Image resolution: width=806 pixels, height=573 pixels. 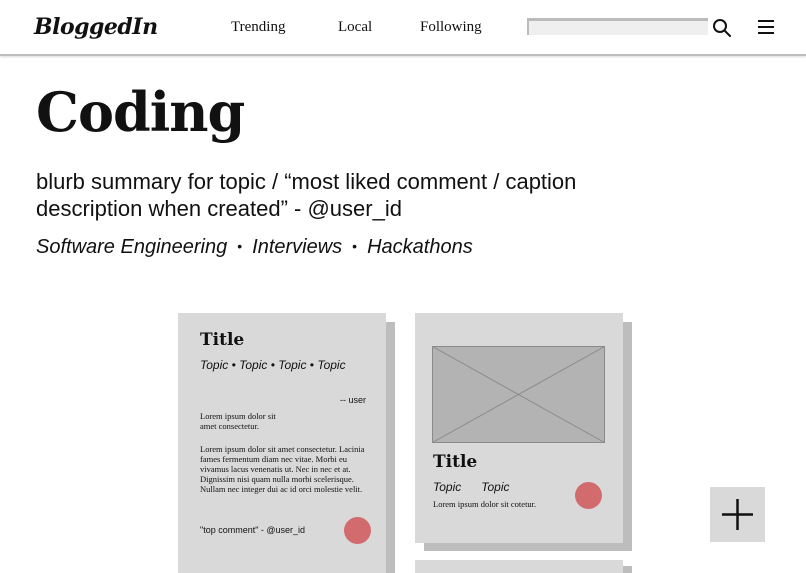 I want to click on nav-local: Local, so click(x=355, y=27).